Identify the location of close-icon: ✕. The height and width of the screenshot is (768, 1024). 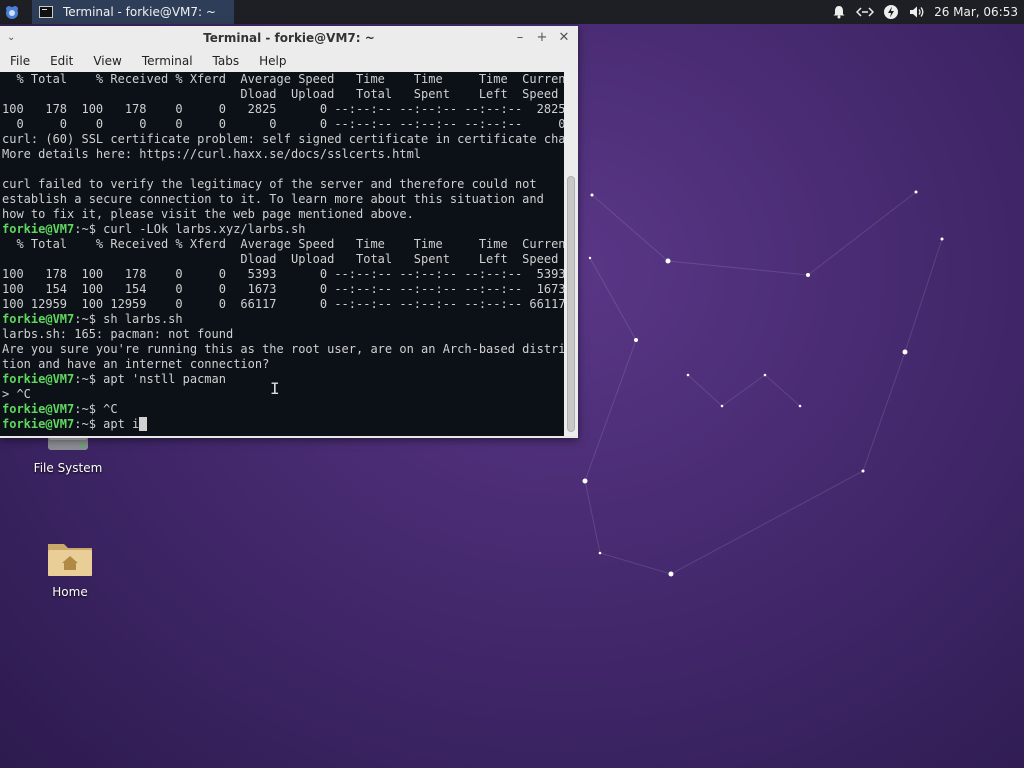
(564, 38).